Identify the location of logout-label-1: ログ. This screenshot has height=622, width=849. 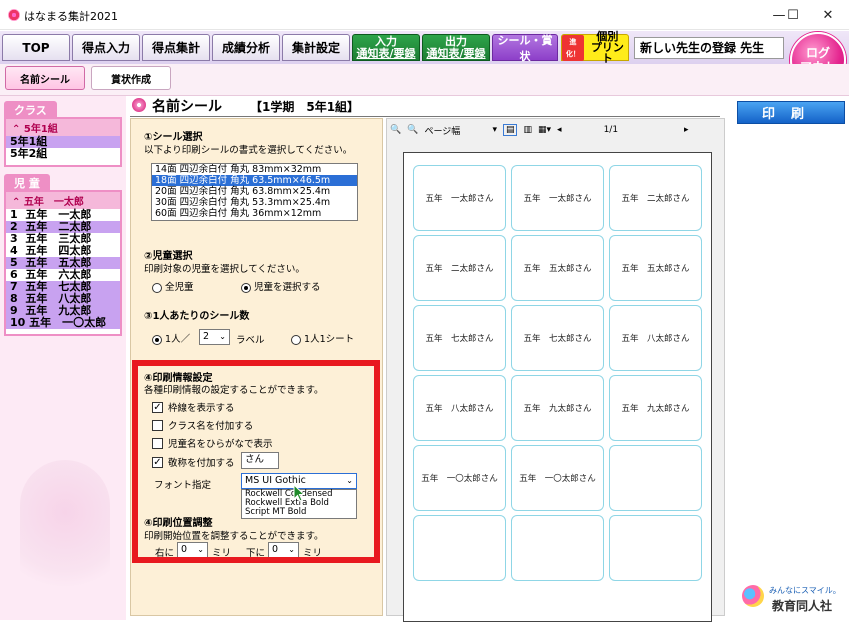
(817, 53).